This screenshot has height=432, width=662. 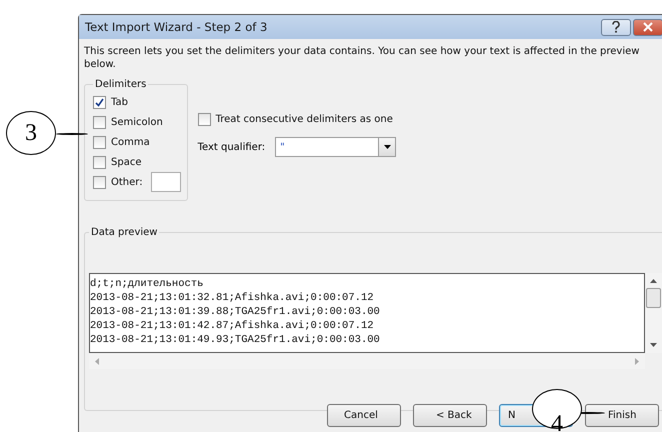 I want to click on preview-line: 2013-08-21;13:01:49.93;TGA25fr1.avi;0:00:03.00, so click(x=235, y=340).